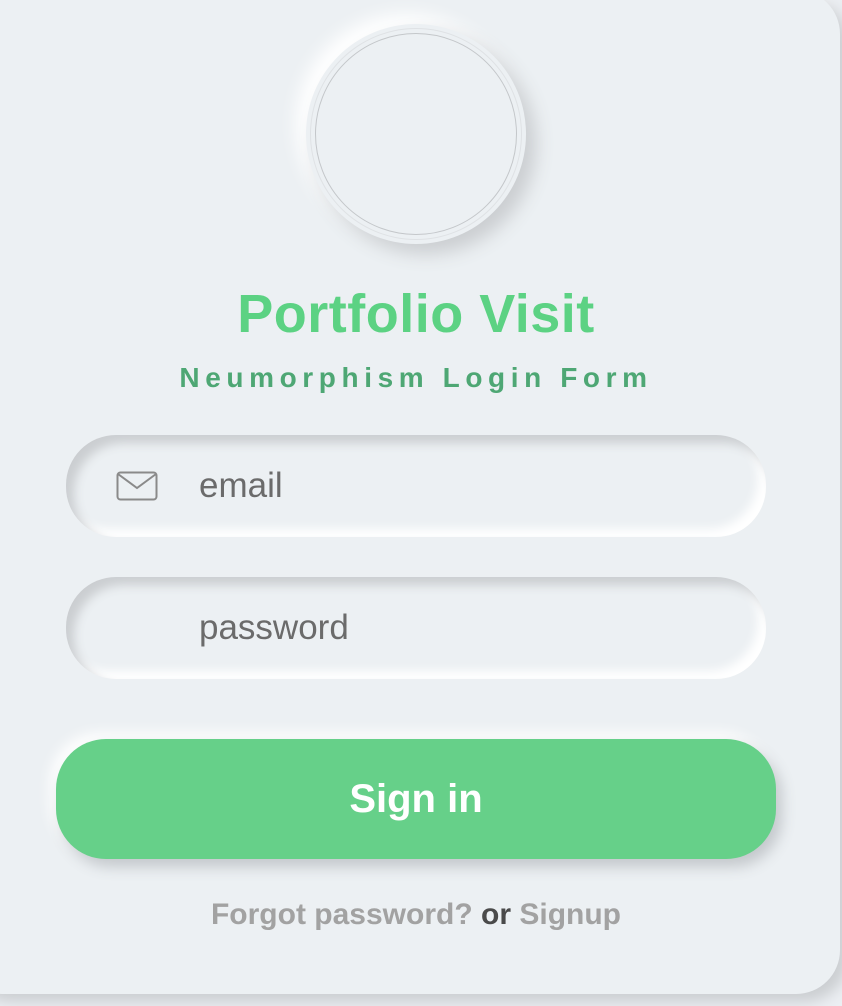 This screenshot has height=1006, width=842. What do you see at coordinates (416, 134) in the screenshot?
I see `avatar` at bounding box center [416, 134].